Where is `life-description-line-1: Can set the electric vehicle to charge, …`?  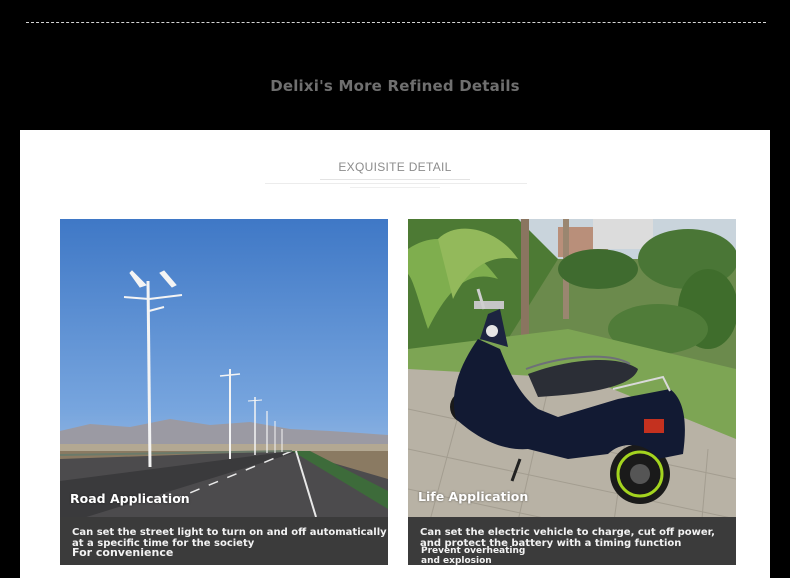 life-description-line-1: Can set the electric vehicle to charge, … is located at coordinates (567, 532).